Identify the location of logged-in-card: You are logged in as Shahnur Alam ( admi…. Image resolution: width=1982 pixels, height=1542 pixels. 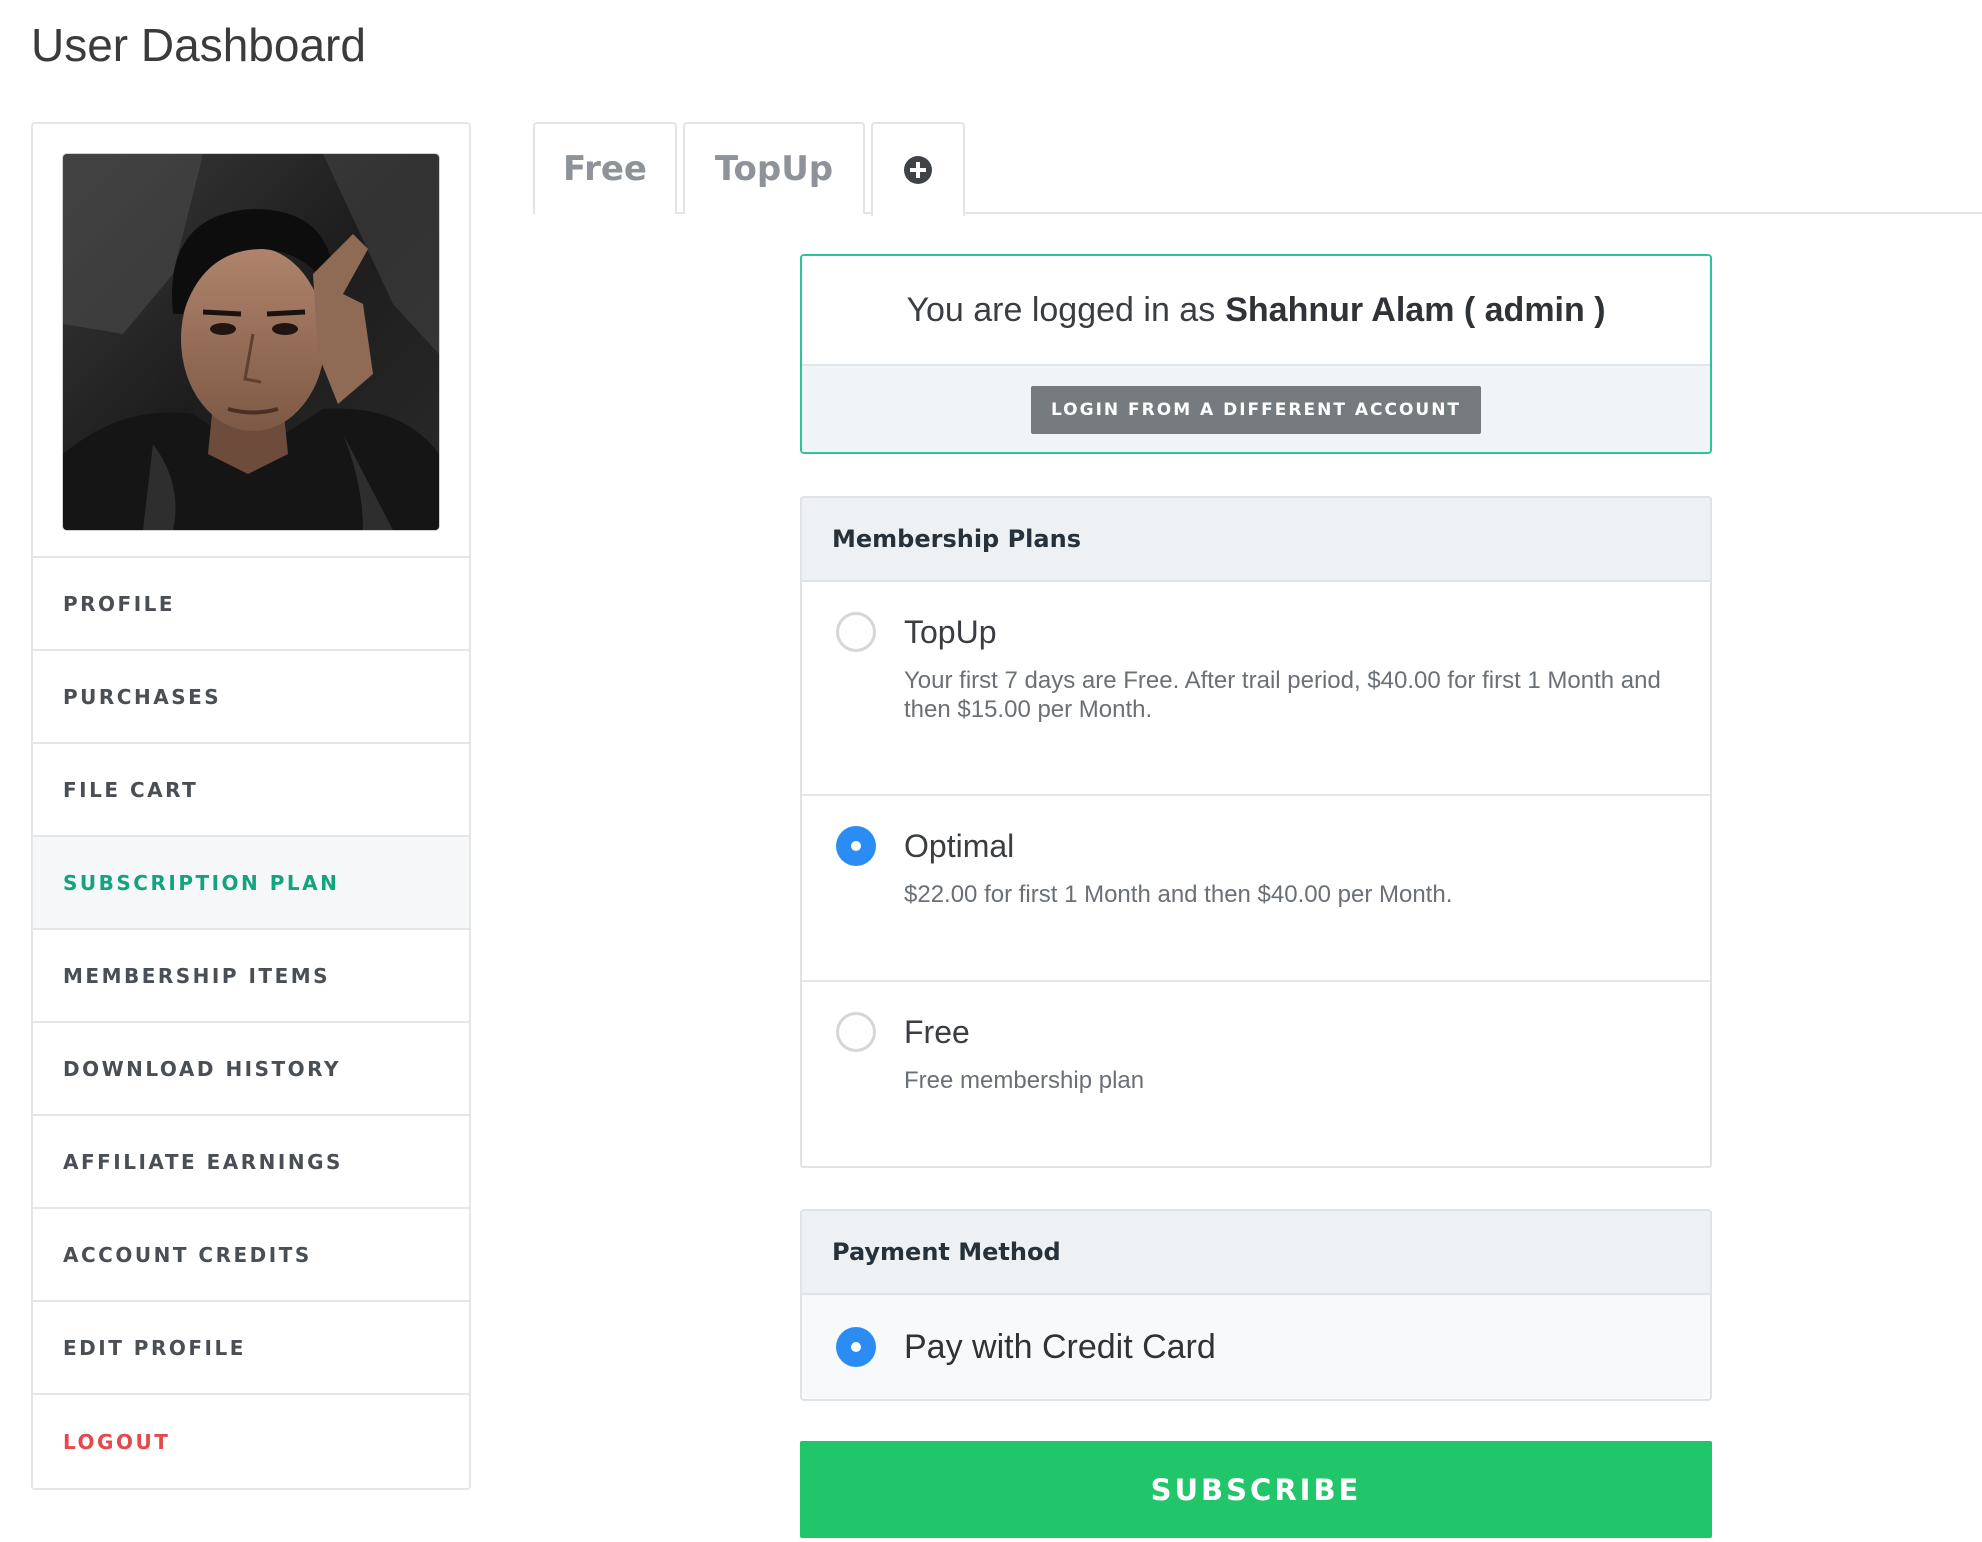
(1256, 354).